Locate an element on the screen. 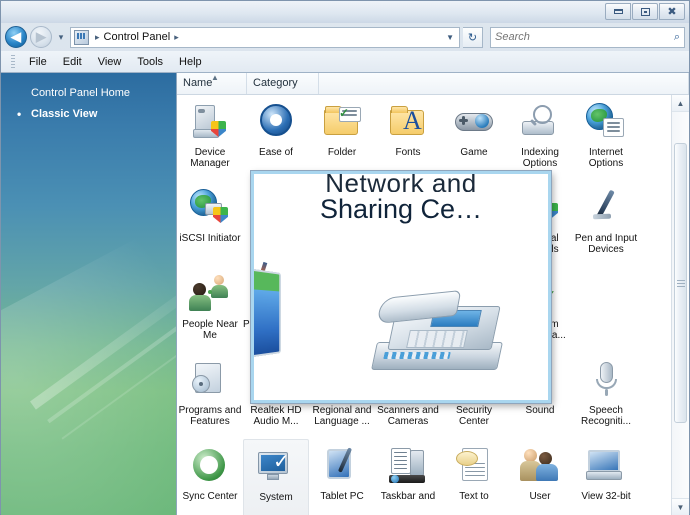 Image resolution: width=690 pixels, height=515 pixels. maximize-icon is located at coordinates (645, 11).